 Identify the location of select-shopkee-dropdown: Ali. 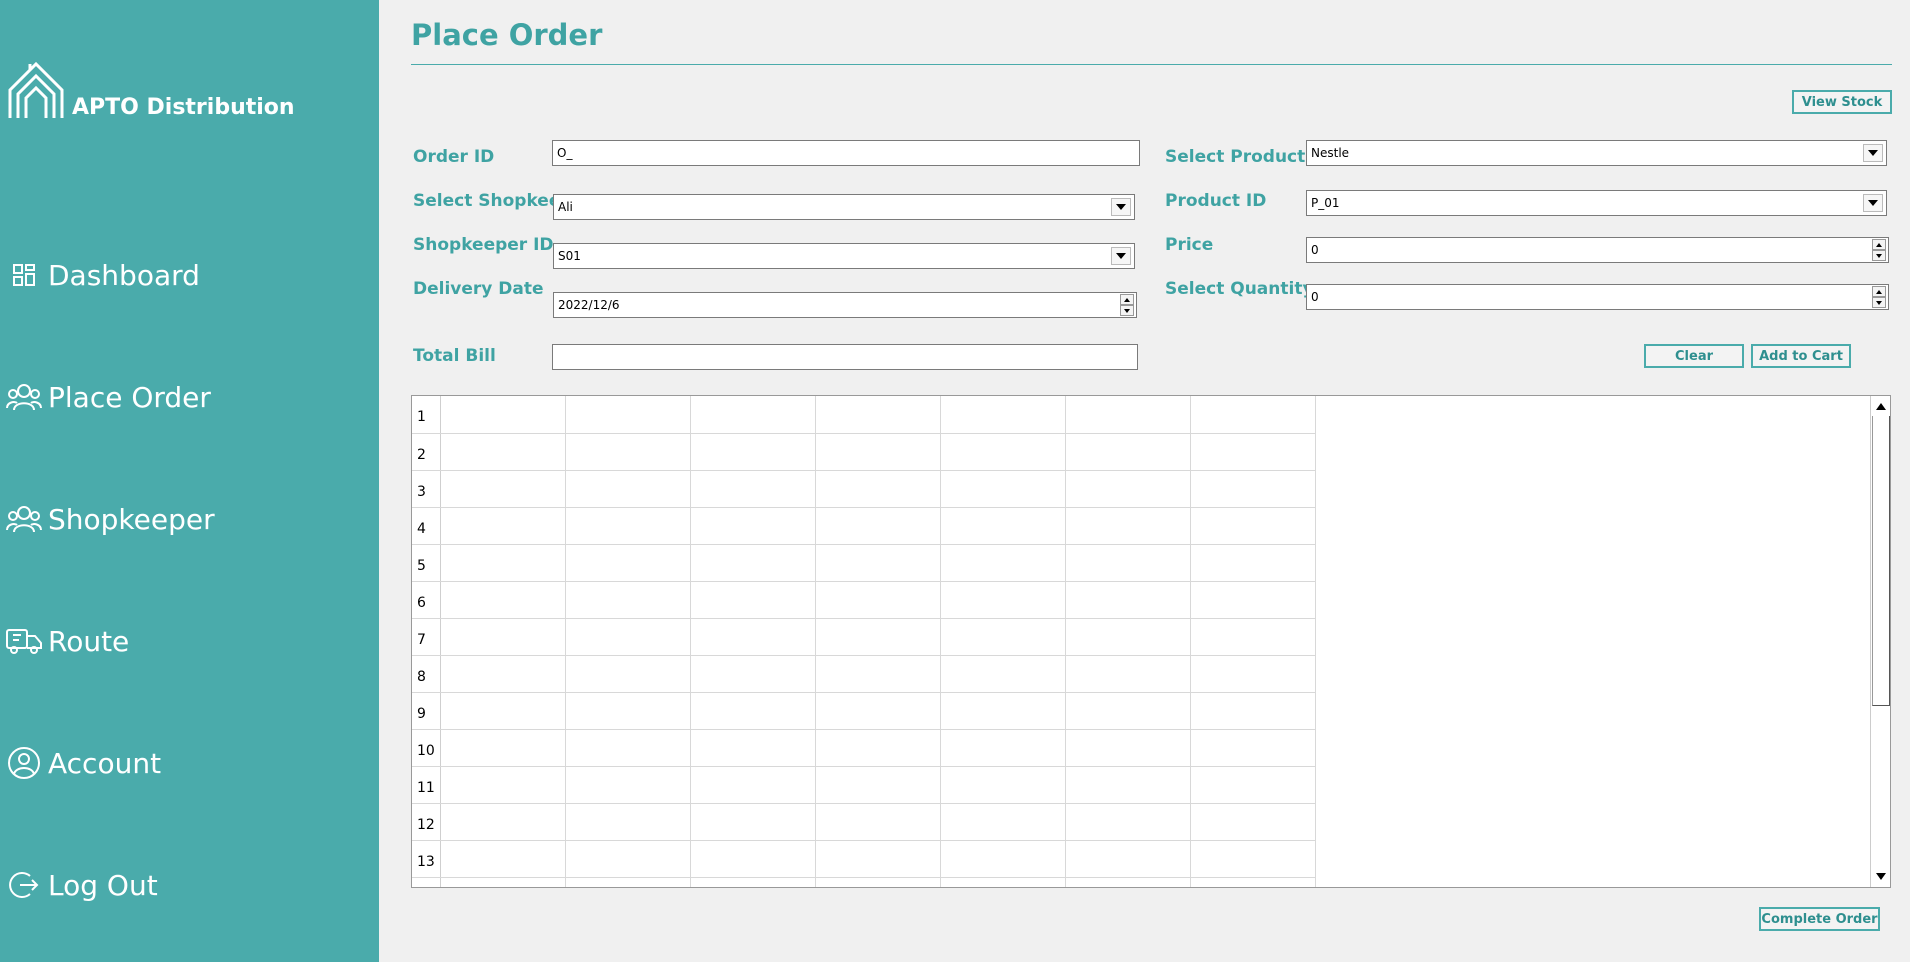
(844, 207).